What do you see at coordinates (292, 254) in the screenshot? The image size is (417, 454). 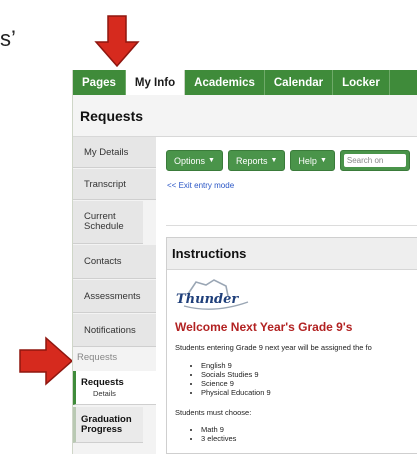 I see `instructions-heading: Instructions` at bounding box center [292, 254].